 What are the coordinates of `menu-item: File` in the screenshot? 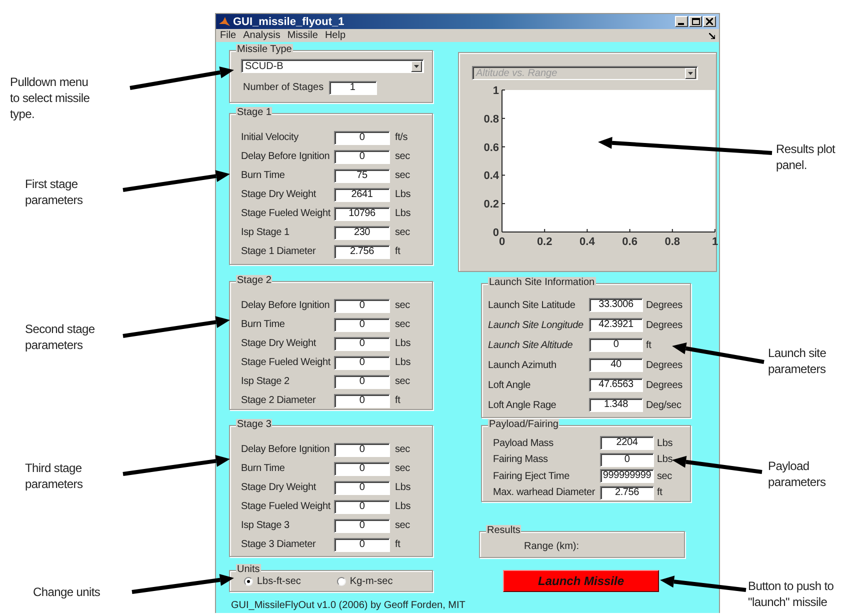 It's located at (228, 35).